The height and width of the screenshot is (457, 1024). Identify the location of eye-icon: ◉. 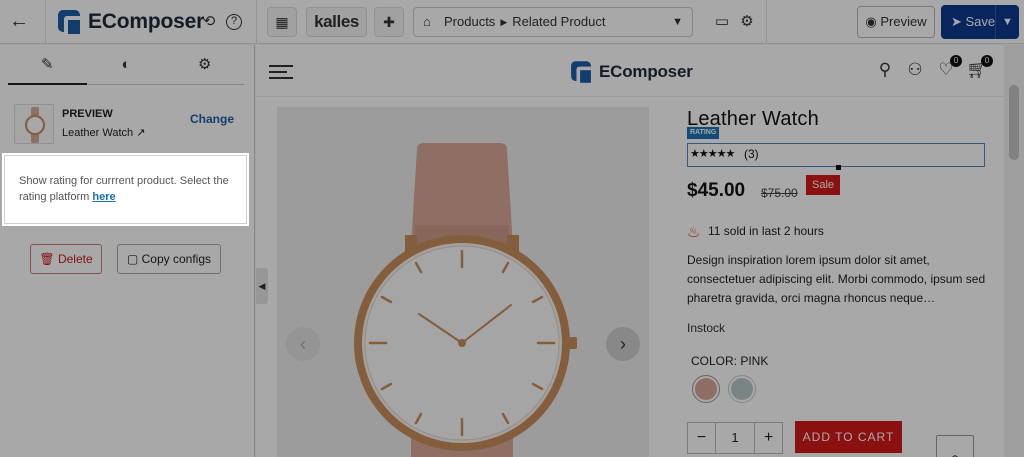
(873, 21).